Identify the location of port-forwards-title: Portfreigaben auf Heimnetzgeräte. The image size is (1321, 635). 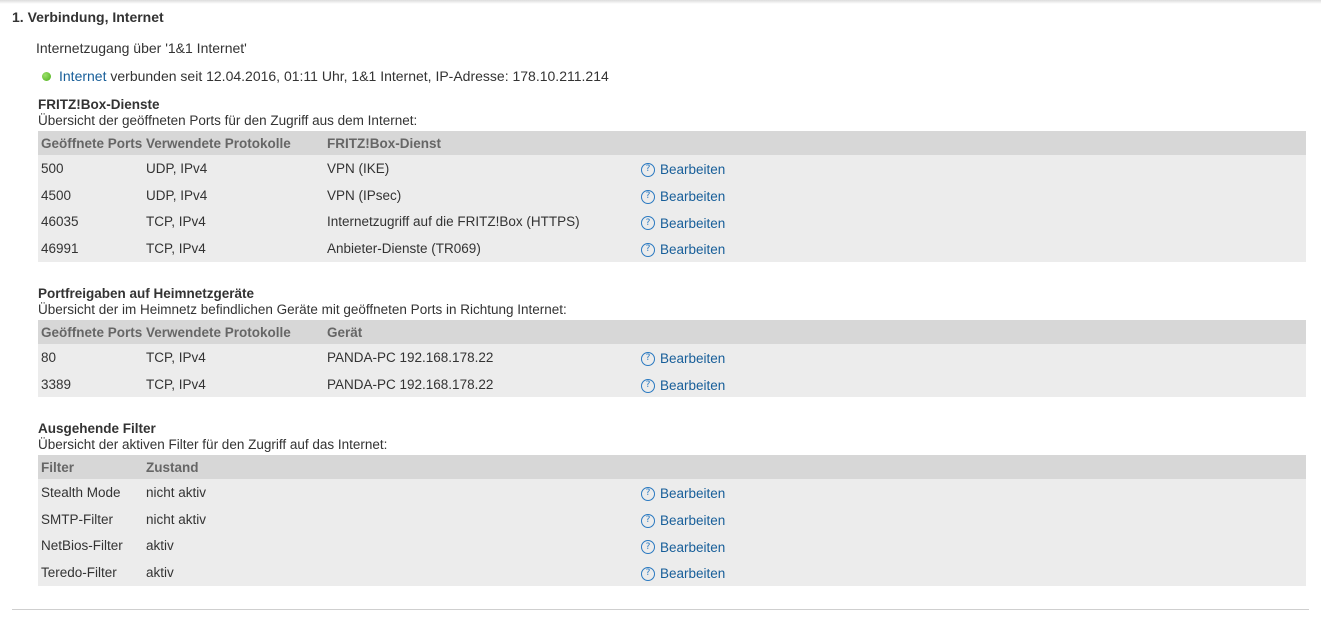
(146, 293).